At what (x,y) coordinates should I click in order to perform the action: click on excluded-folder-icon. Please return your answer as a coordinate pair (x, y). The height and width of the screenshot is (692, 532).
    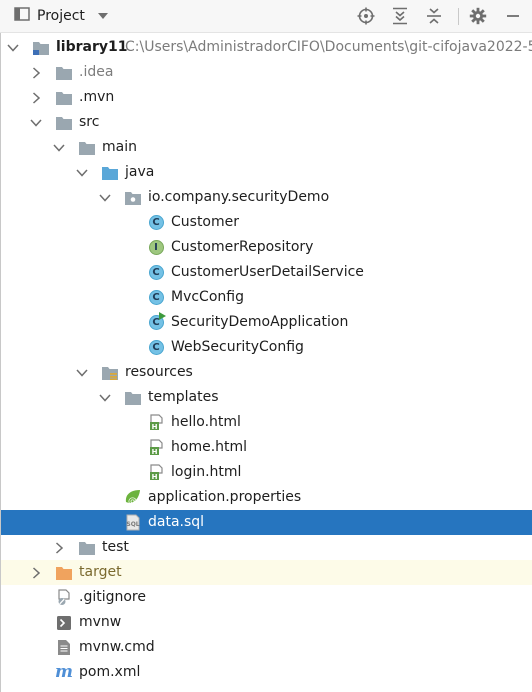
    Looking at the image, I should click on (64, 572).